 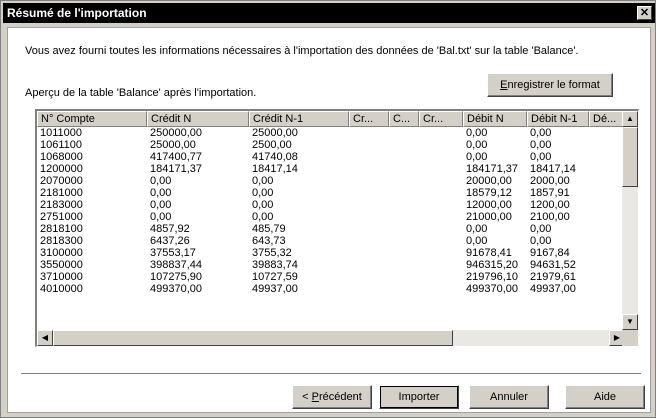 I want to click on column-header: Crédit N, so click(x=198, y=119).